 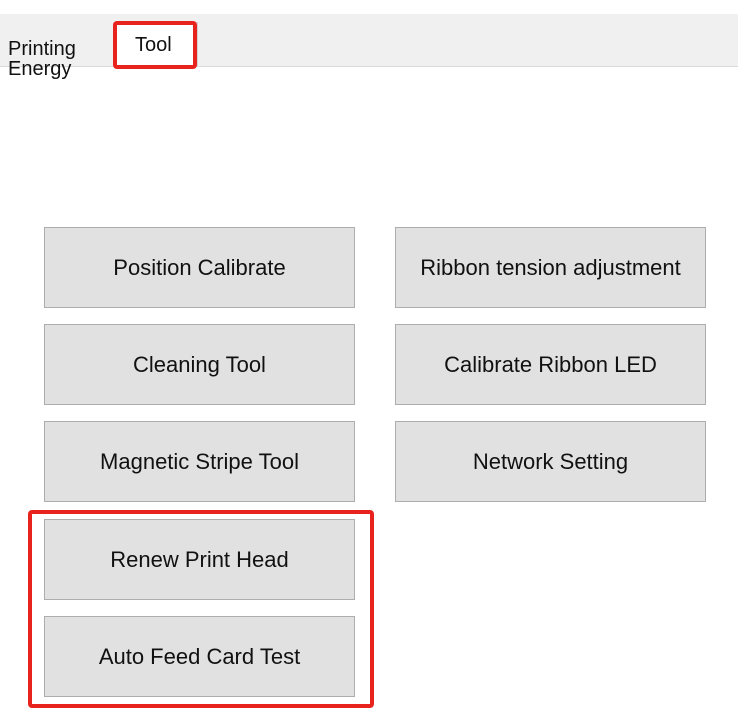 What do you see at coordinates (42, 59) in the screenshot?
I see `tab-printing-energy-label: Printing Energy` at bounding box center [42, 59].